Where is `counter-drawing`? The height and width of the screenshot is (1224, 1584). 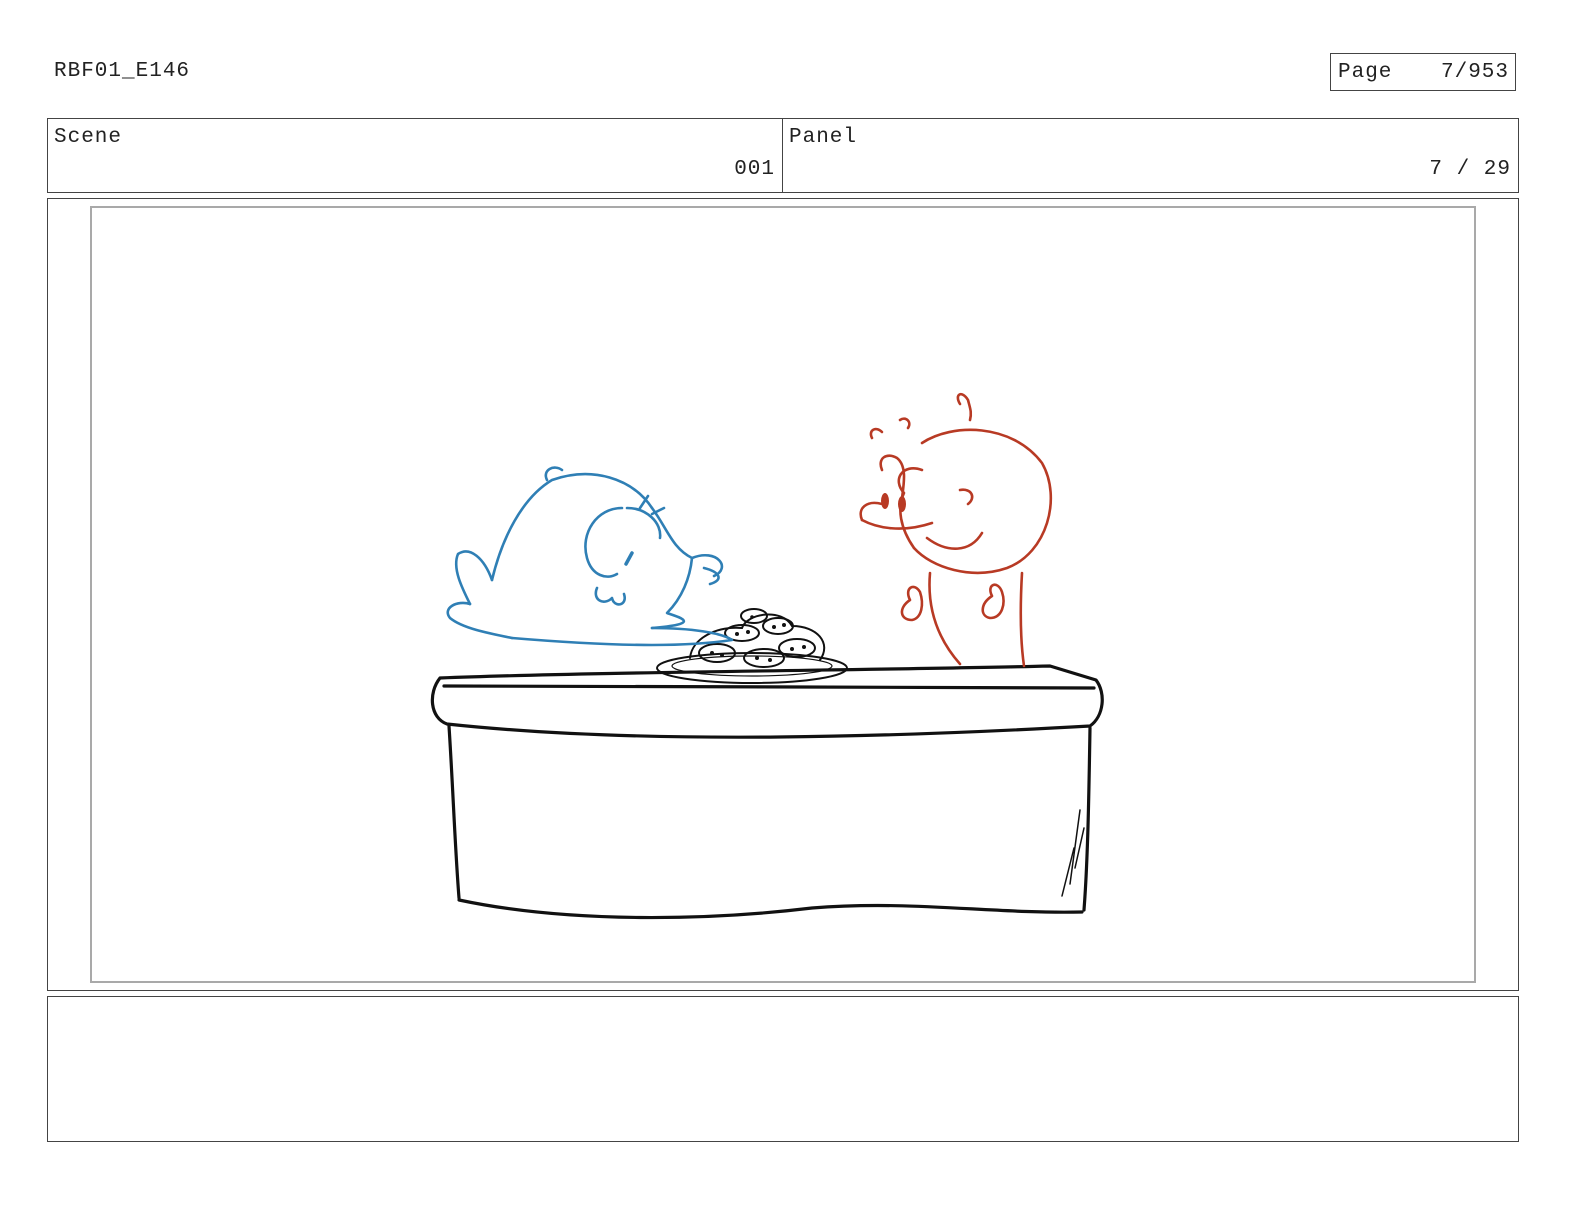
counter-drawing is located at coordinates (767, 792).